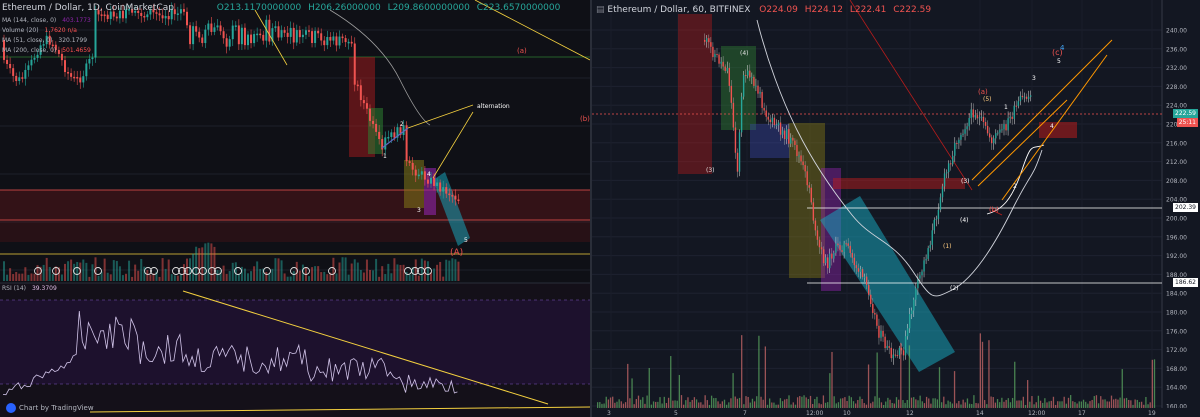 This screenshot has height=417, width=1200. What do you see at coordinates (770, 141) in the screenshot?
I see `wave-box-blue` at bounding box center [770, 141].